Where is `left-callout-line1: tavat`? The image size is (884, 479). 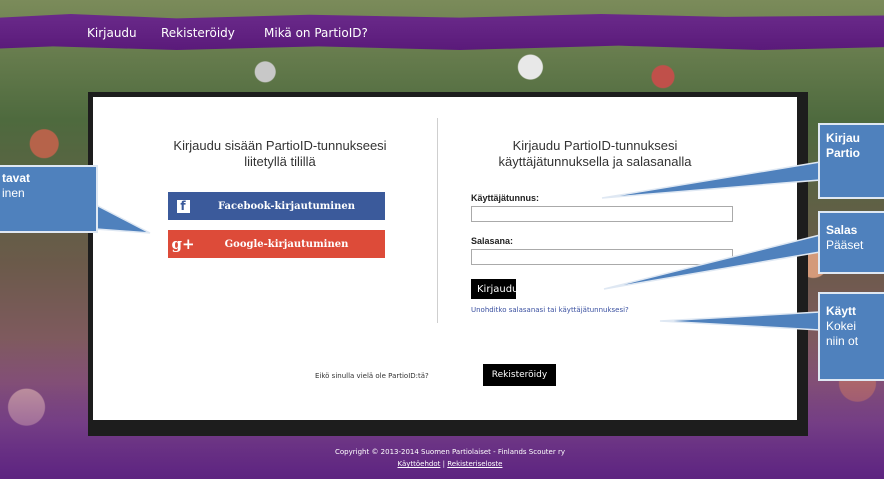 left-callout-line1: tavat is located at coordinates (16, 178).